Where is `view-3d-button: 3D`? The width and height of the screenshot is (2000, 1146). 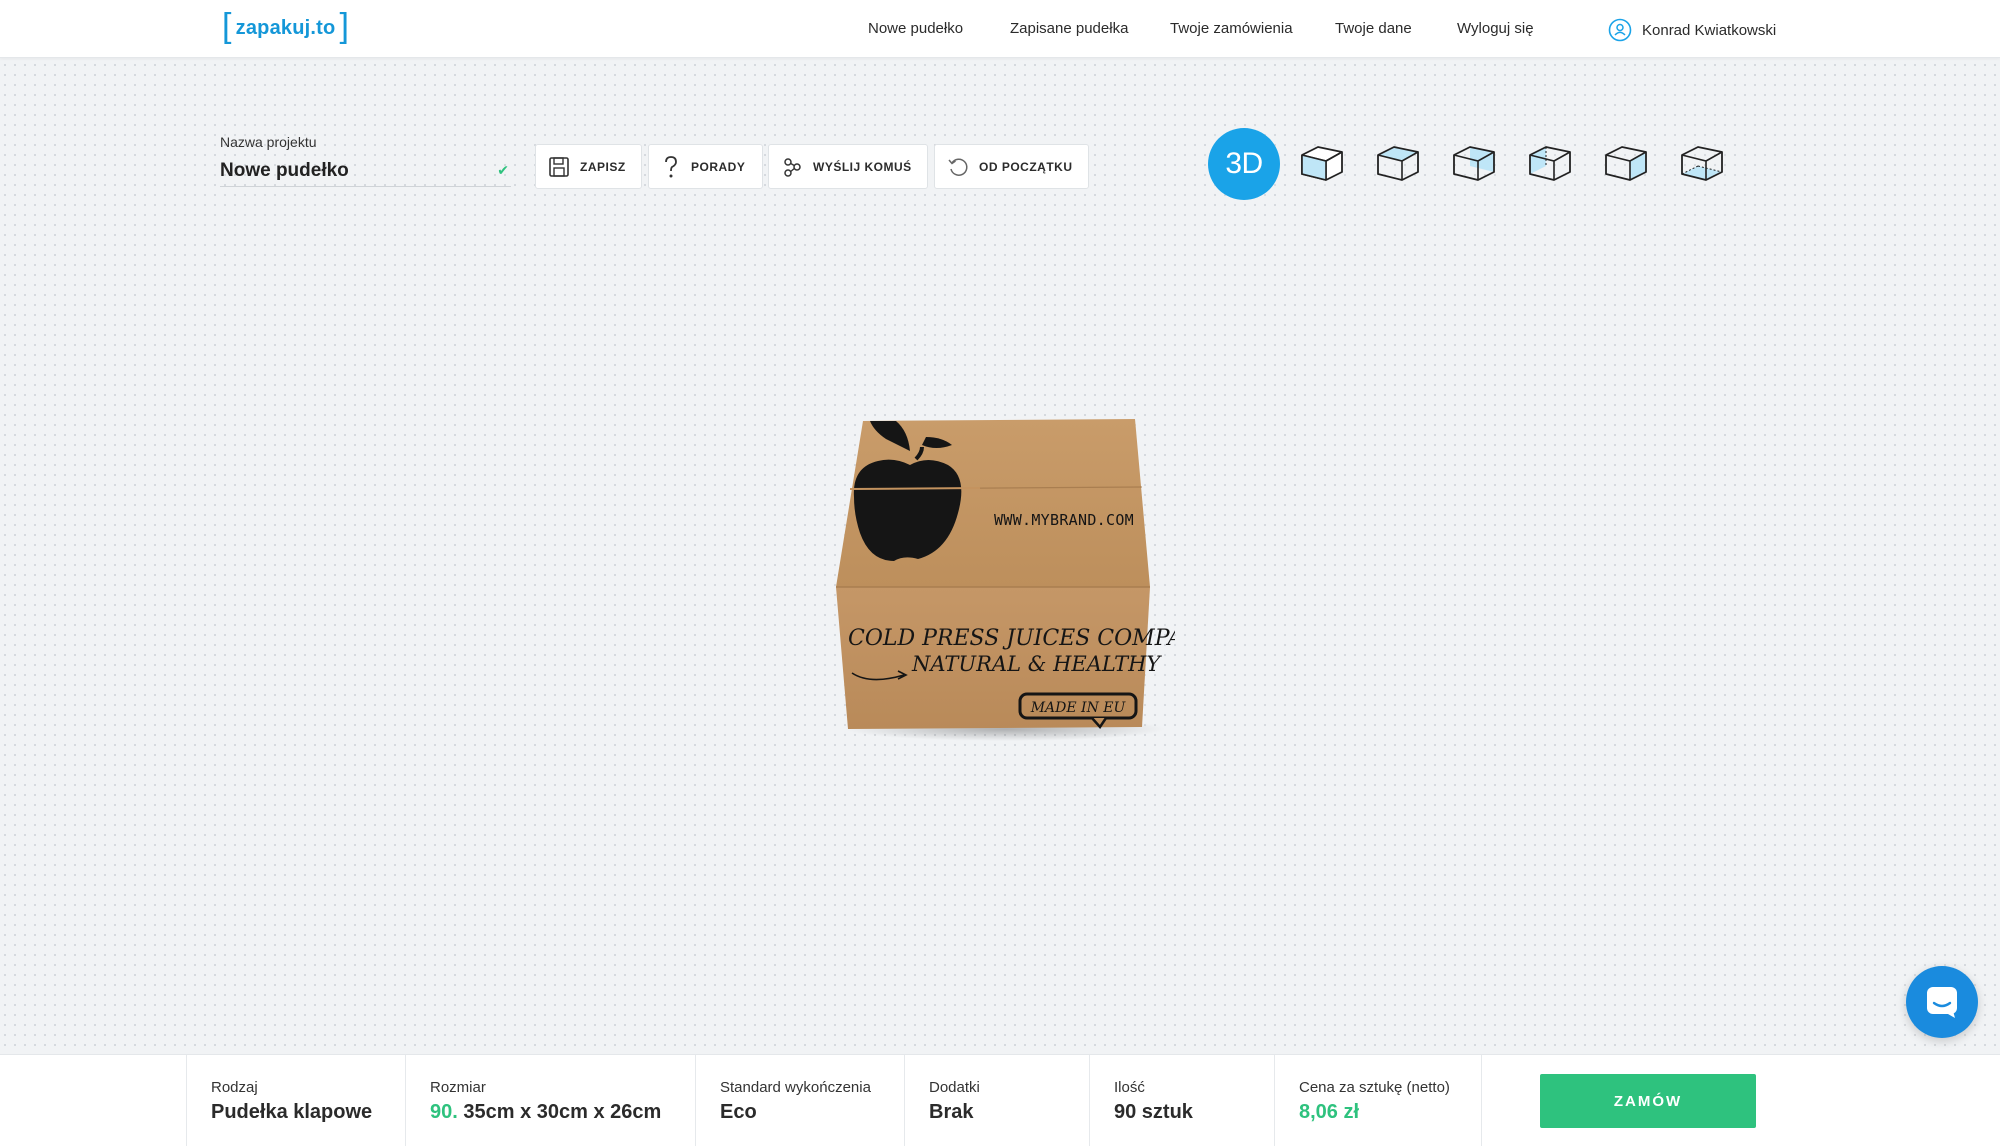
view-3d-button: 3D is located at coordinates (1244, 164).